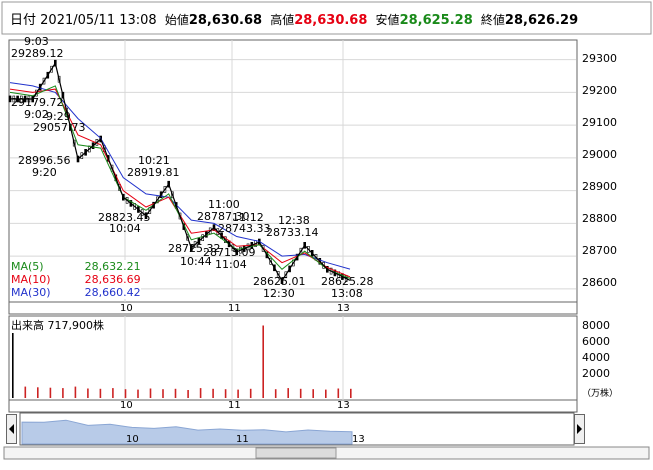 This screenshot has width=653, height=470. What do you see at coordinates (596, 357) in the screenshot?
I see `volume-tick: 4000` at bounding box center [596, 357].